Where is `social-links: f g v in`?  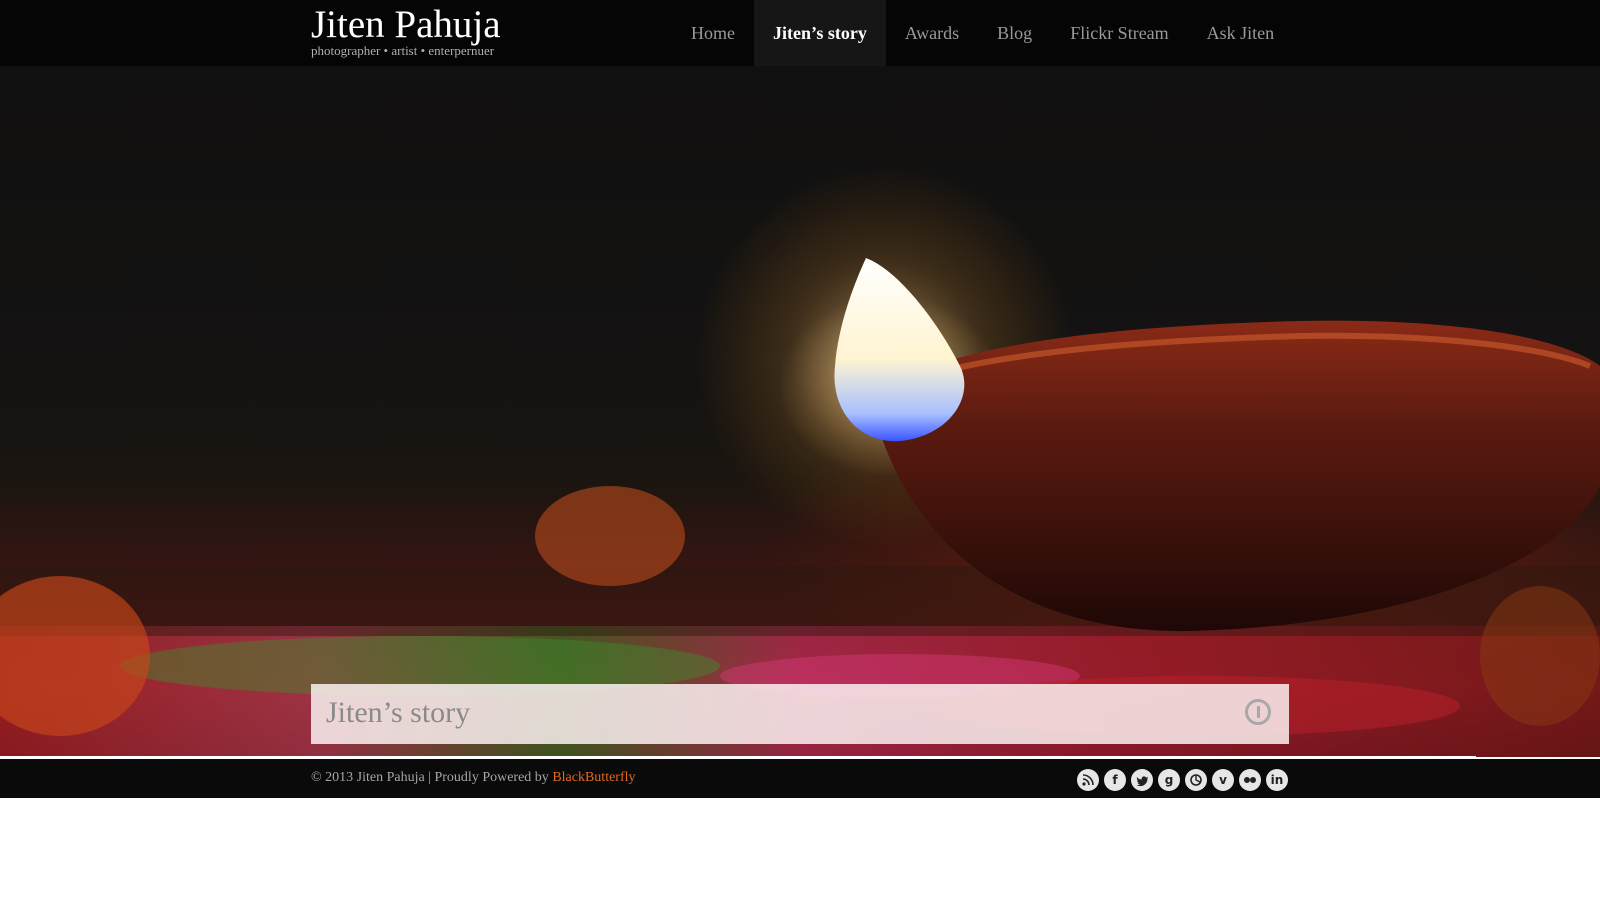 social-links: f g v in is located at coordinates (1182, 780).